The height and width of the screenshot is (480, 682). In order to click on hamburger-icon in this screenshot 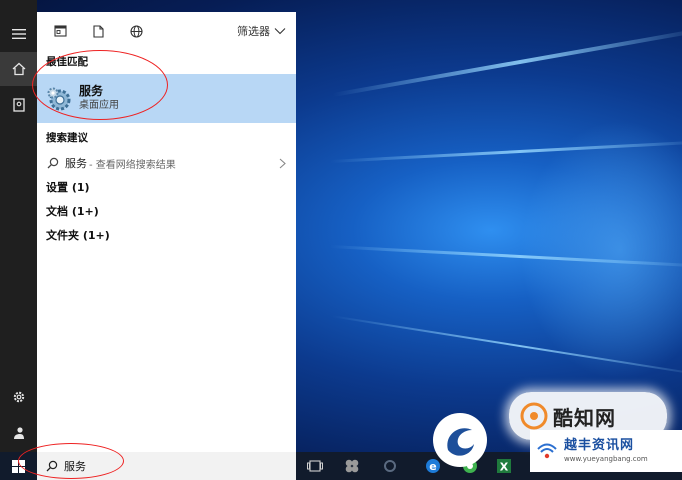, I will do `click(18, 34)`.